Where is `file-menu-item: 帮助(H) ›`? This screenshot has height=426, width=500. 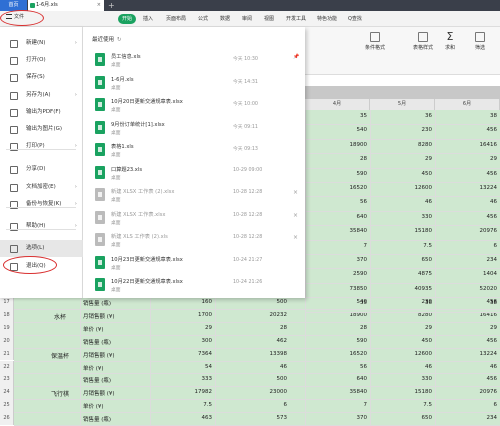
file-menu-item: 帮助(H) › is located at coordinates (41, 226).